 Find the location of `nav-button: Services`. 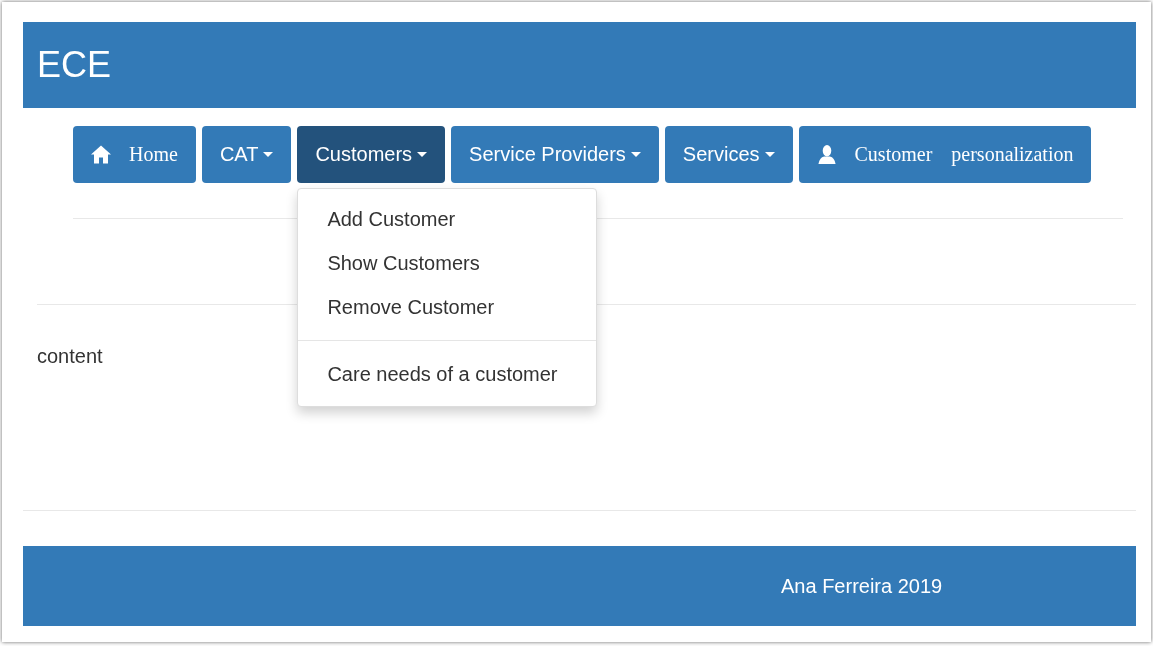

nav-button: Services is located at coordinates (728, 154).